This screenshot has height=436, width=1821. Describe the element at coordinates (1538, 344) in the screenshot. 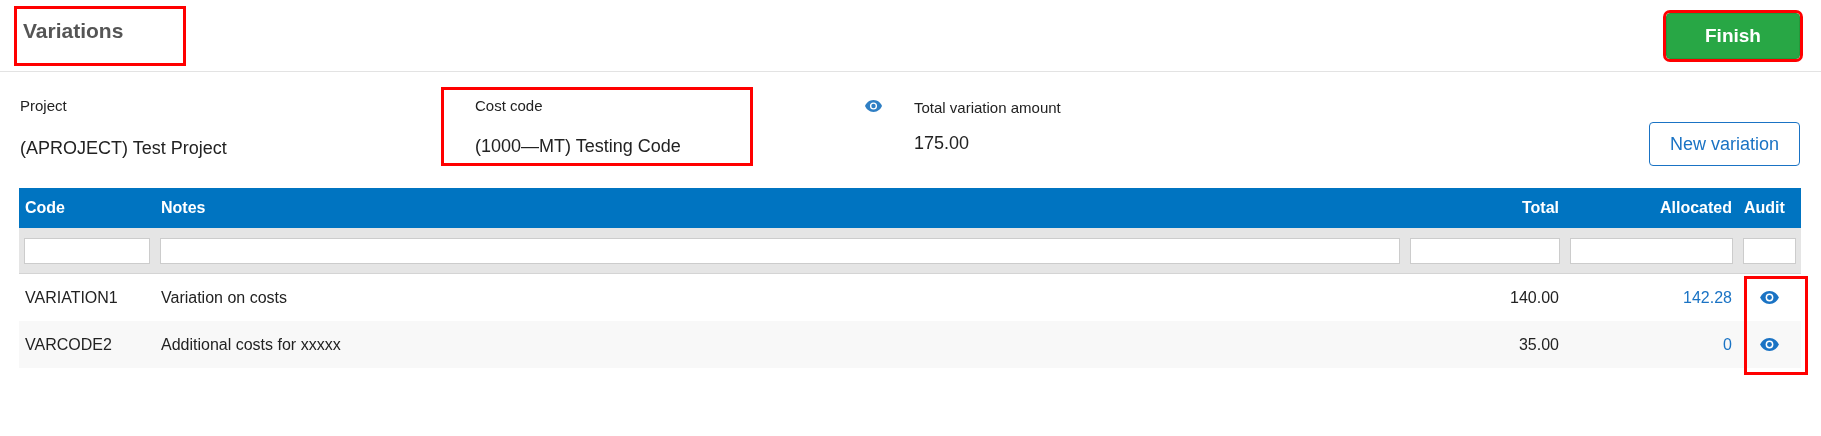

I see `table-cell-text: 35.00` at that location.